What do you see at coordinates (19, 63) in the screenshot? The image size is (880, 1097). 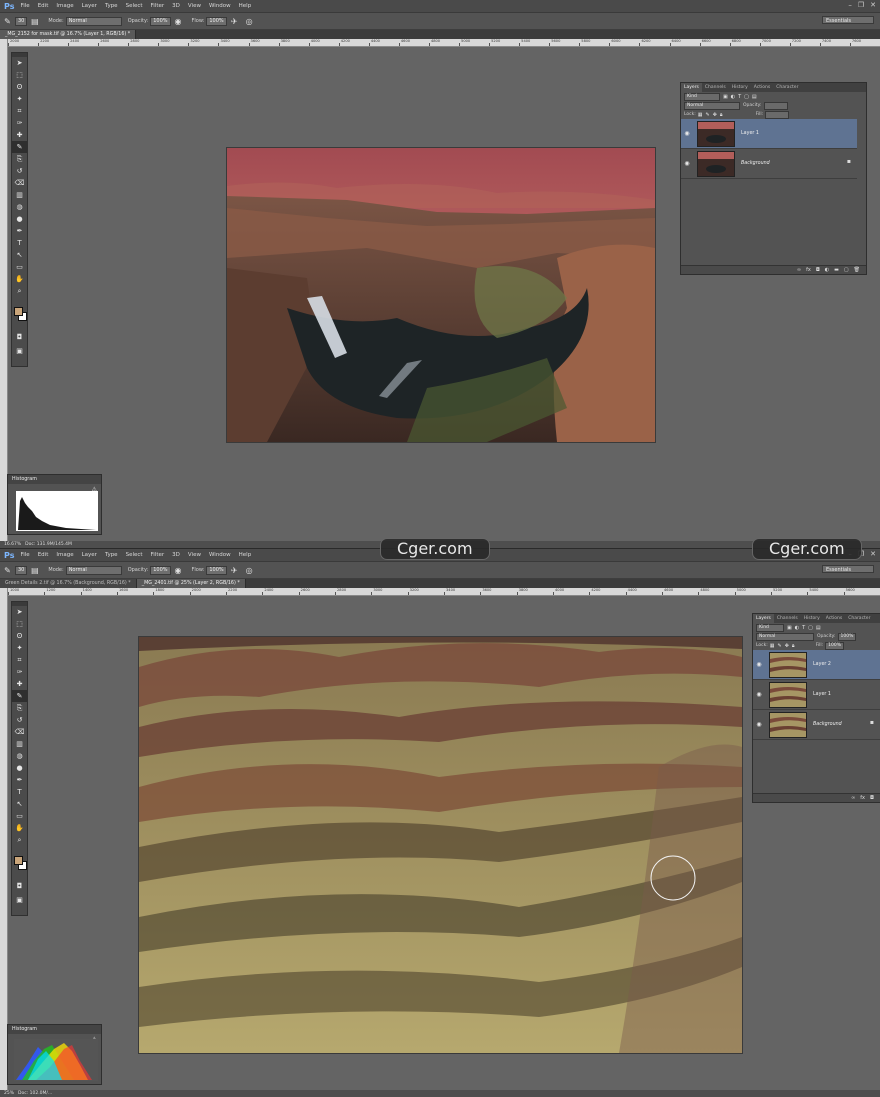 I see `move-icon: ➤` at bounding box center [19, 63].